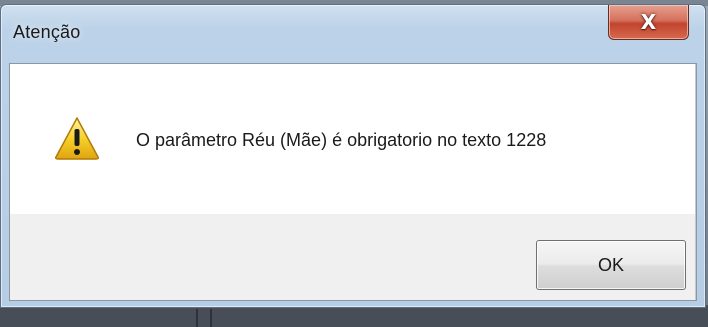 The height and width of the screenshot is (327, 708). I want to click on close-button: X, so click(648, 22).